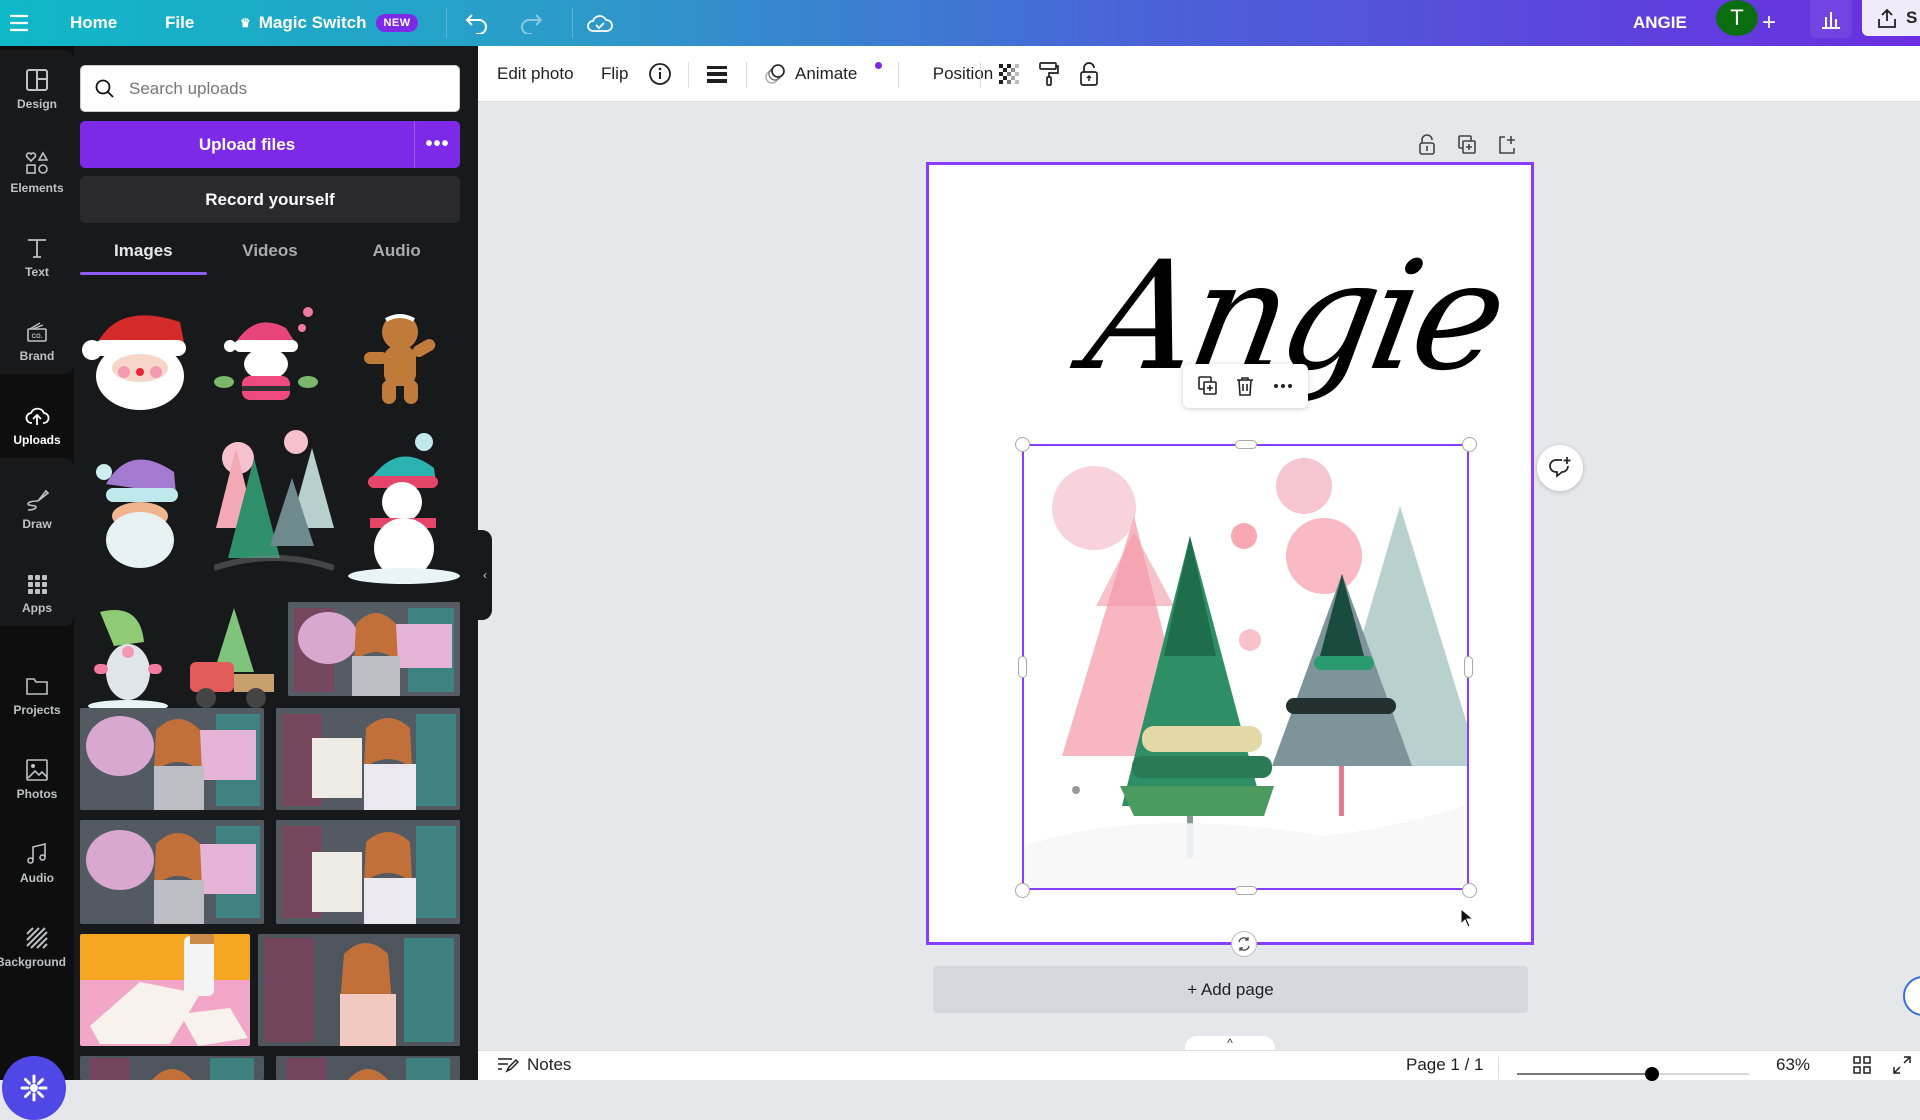 The height and width of the screenshot is (1120, 1920). What do you see at coordinates (717, 74) in the screenshot?
I see `border-style-button` at bounding box center [717, 74].